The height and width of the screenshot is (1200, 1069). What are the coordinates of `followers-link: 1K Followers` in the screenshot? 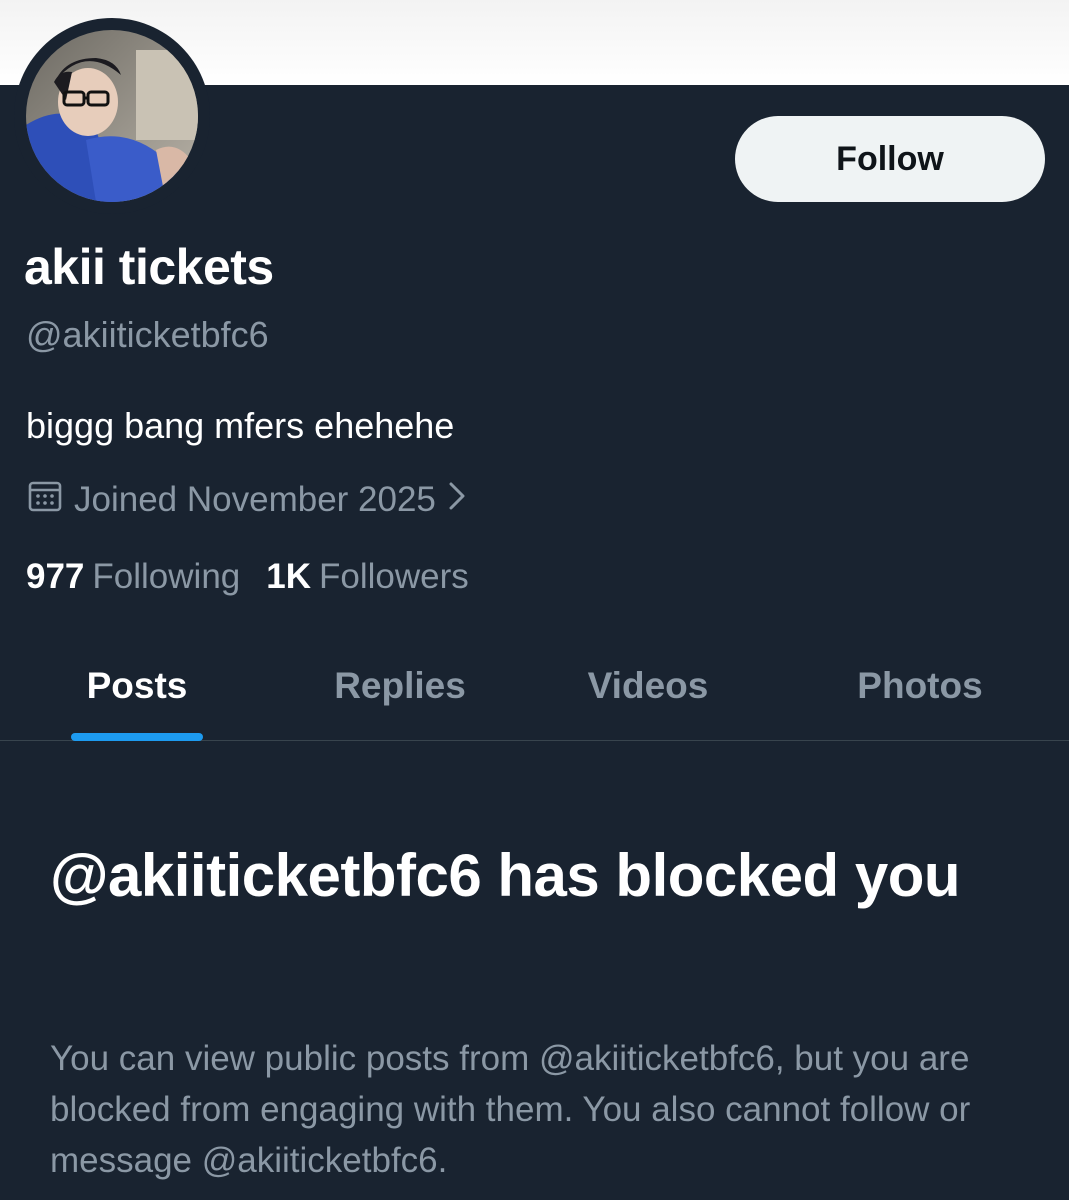 It's located at (367, 577).